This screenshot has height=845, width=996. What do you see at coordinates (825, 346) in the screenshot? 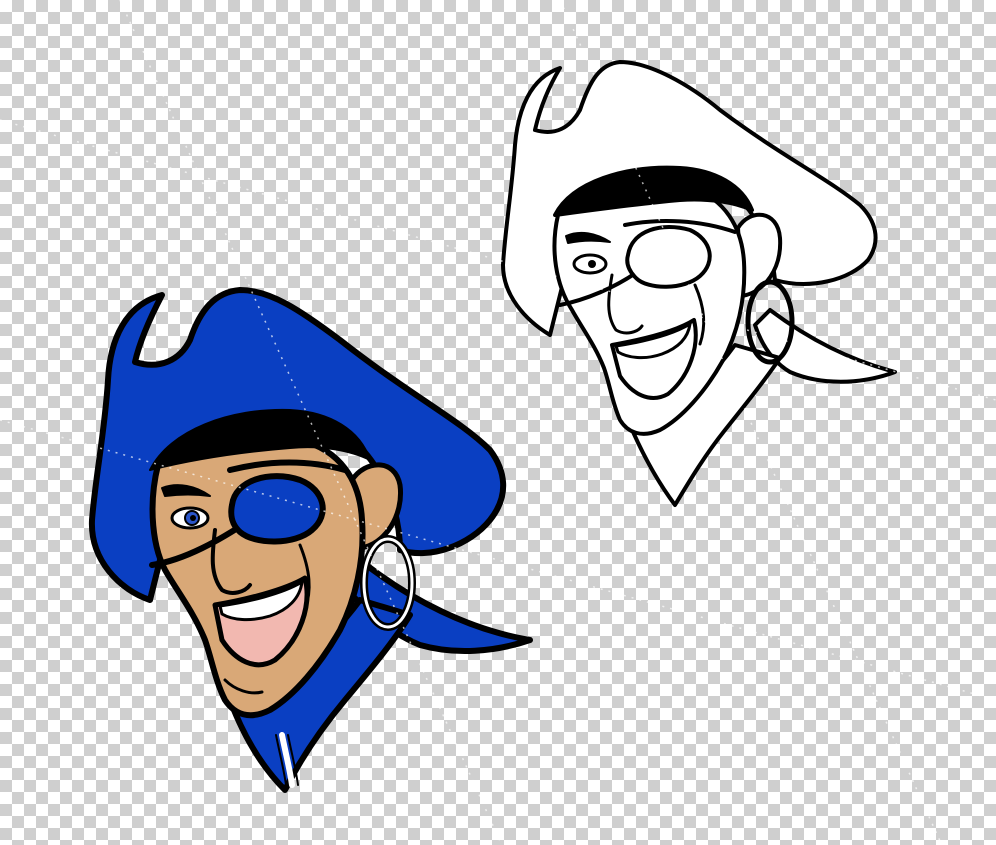
I see `outline-hat-tail` at bounding box center [825, 346].